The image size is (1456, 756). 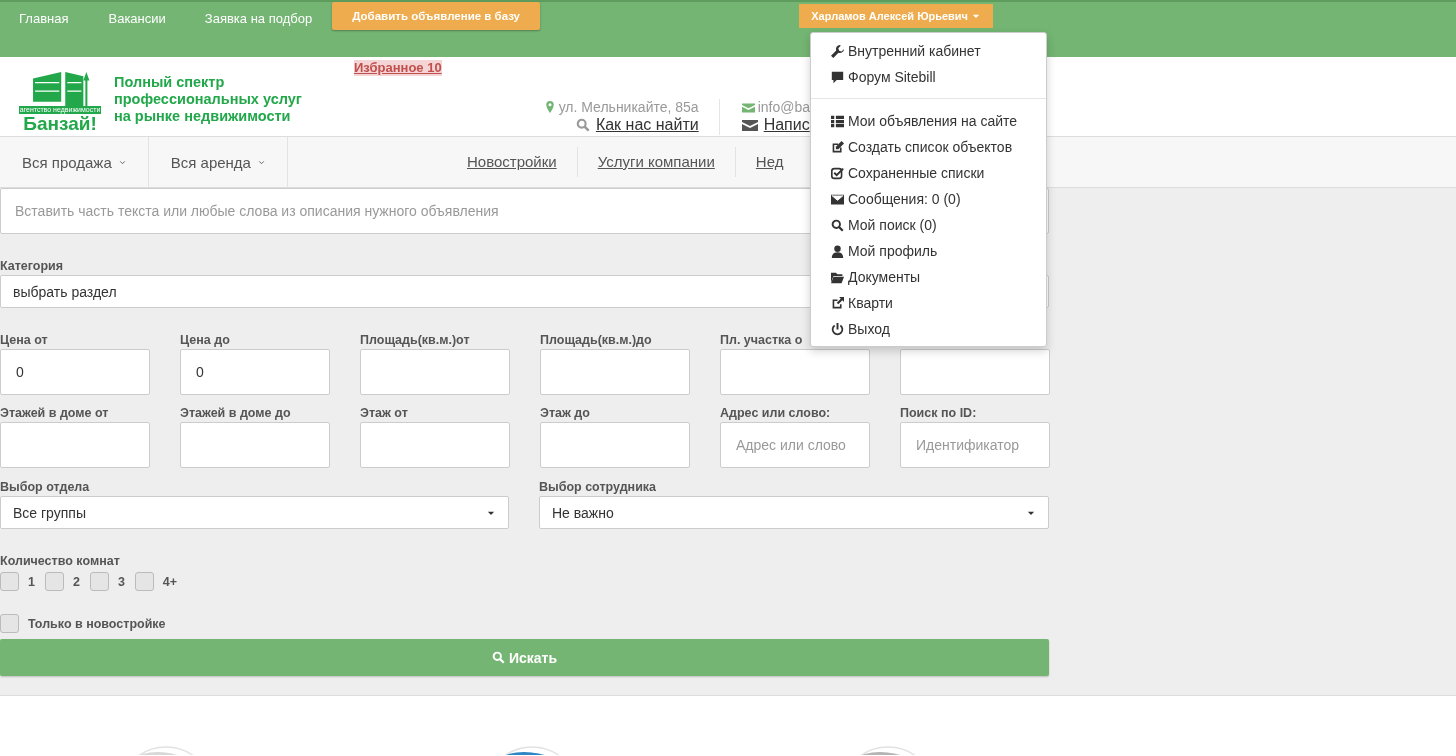 What do you see at coordinates (928, 329) in the screenshot?
I see `menu-item: Выход` at bounding box center [928, 329].